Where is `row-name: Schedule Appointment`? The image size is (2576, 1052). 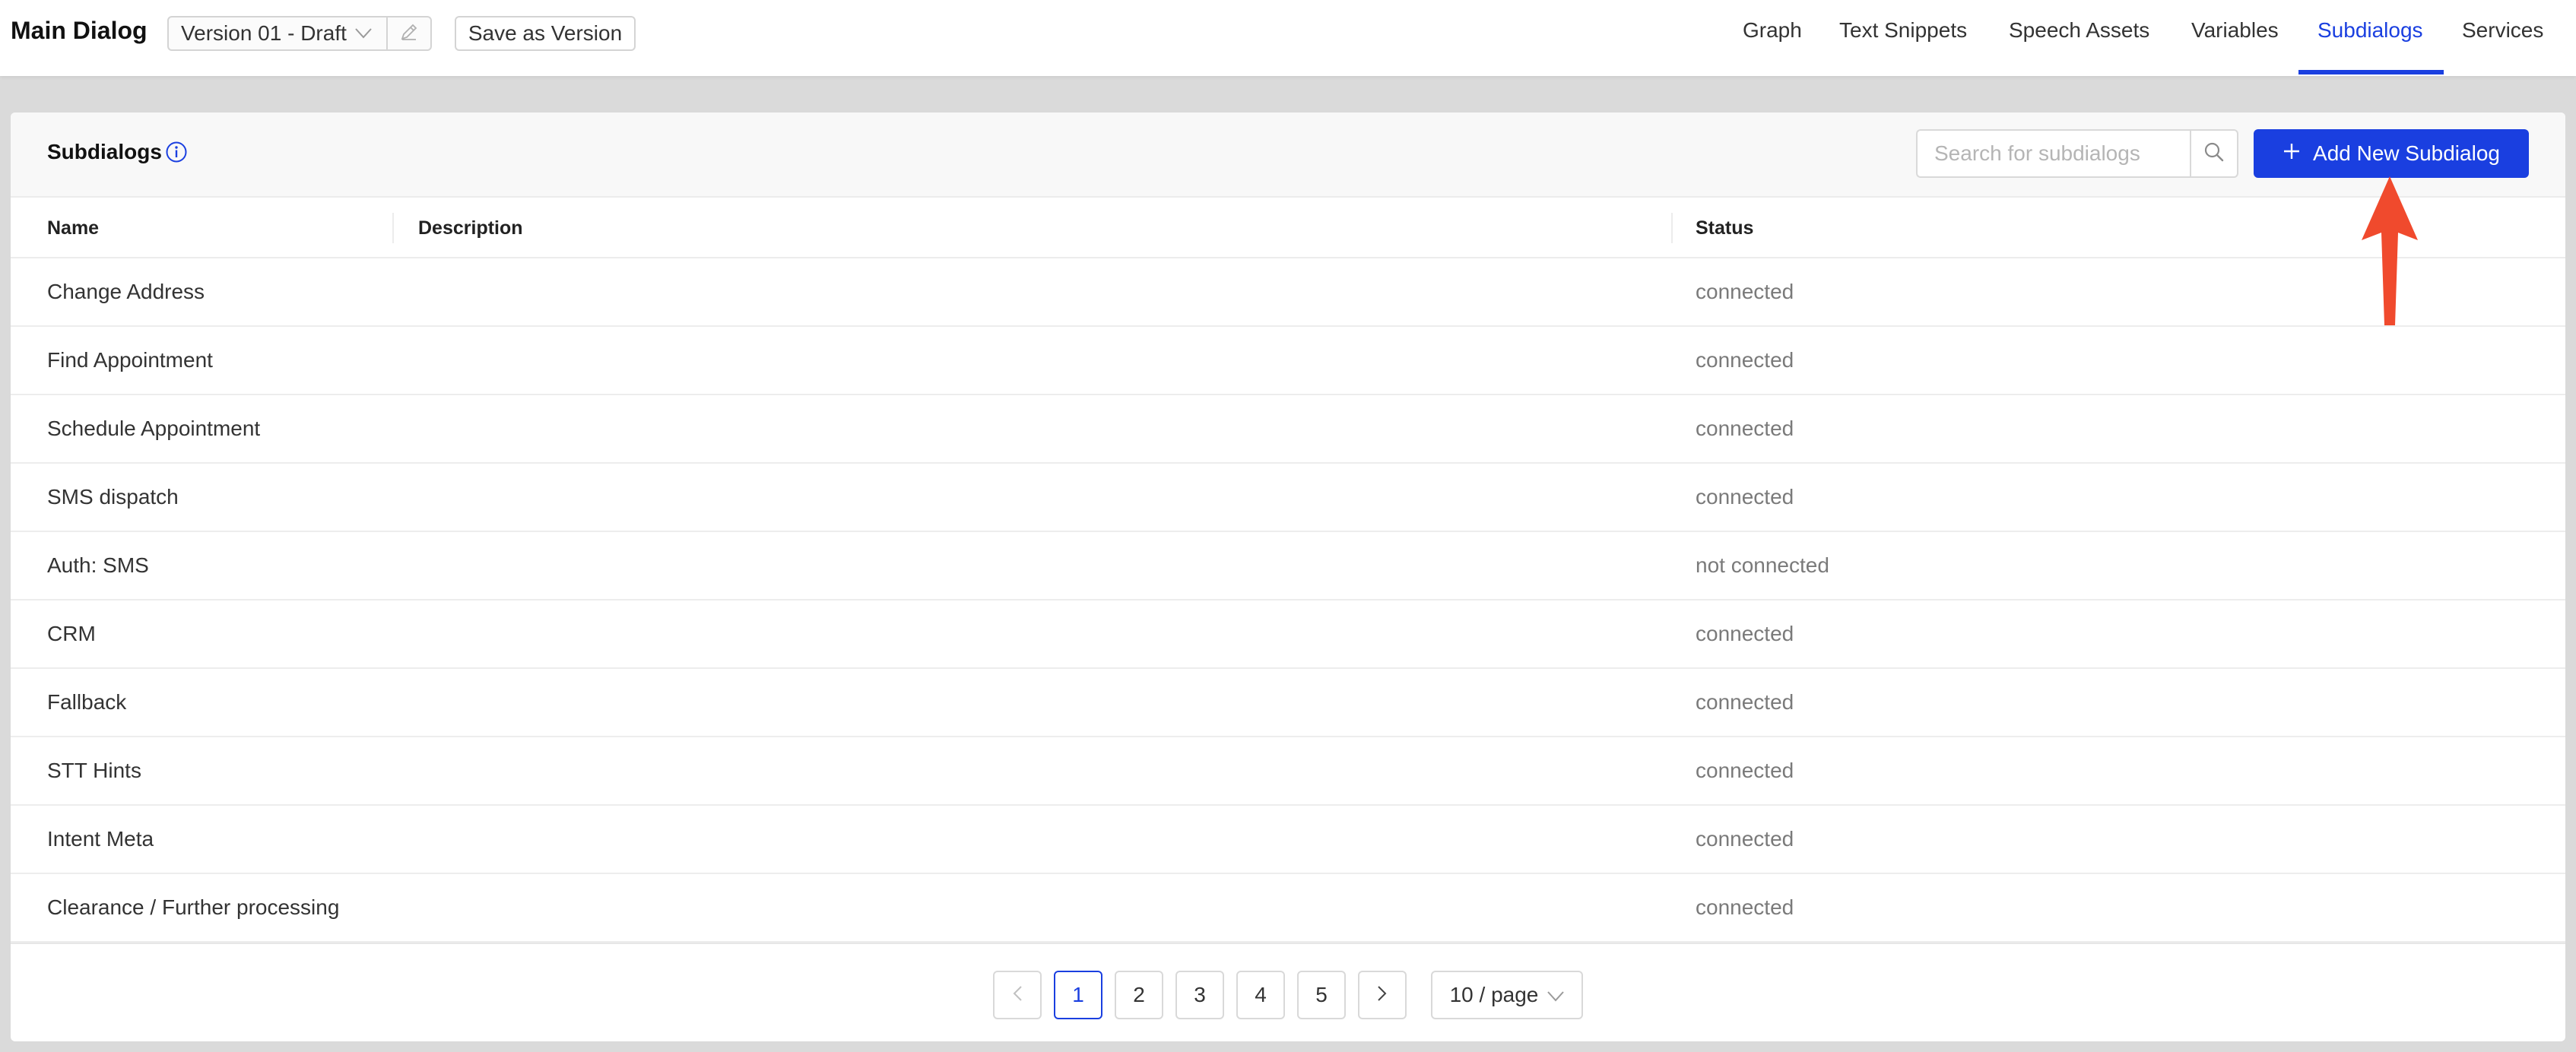
row-name: Schedule Appointment is located at coordinates (154, 428).